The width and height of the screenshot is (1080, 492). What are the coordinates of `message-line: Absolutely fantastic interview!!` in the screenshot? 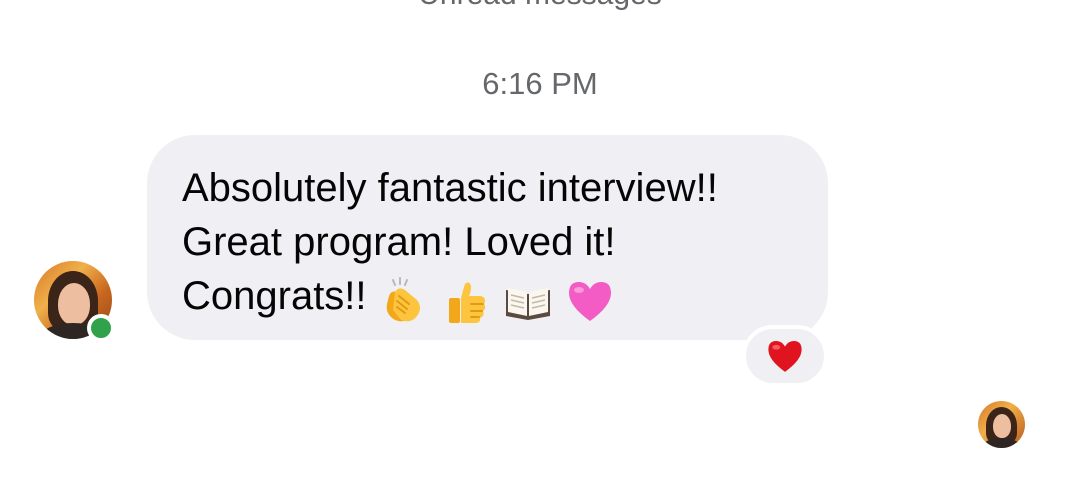 It's located at (450, 188).